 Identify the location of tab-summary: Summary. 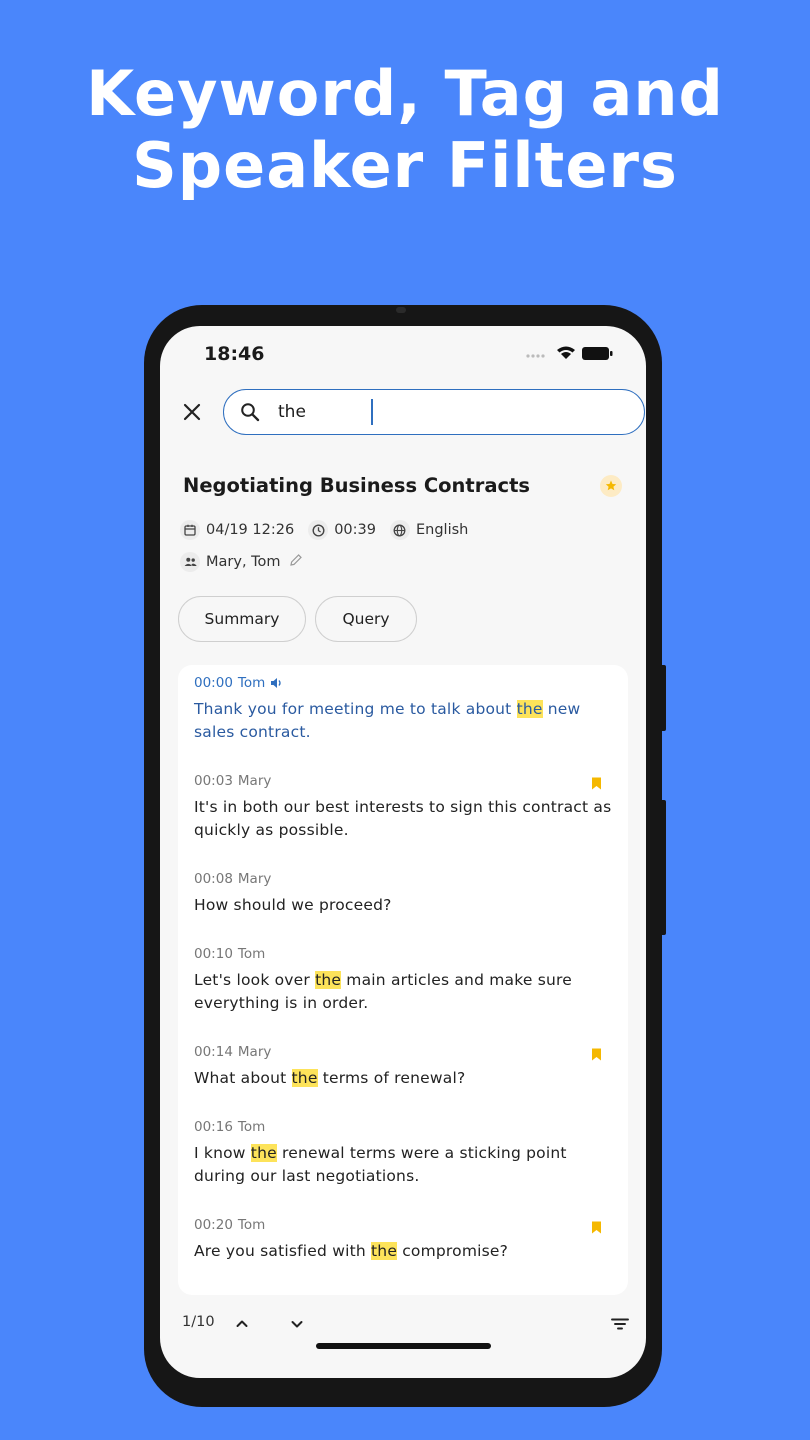
(242, 619).